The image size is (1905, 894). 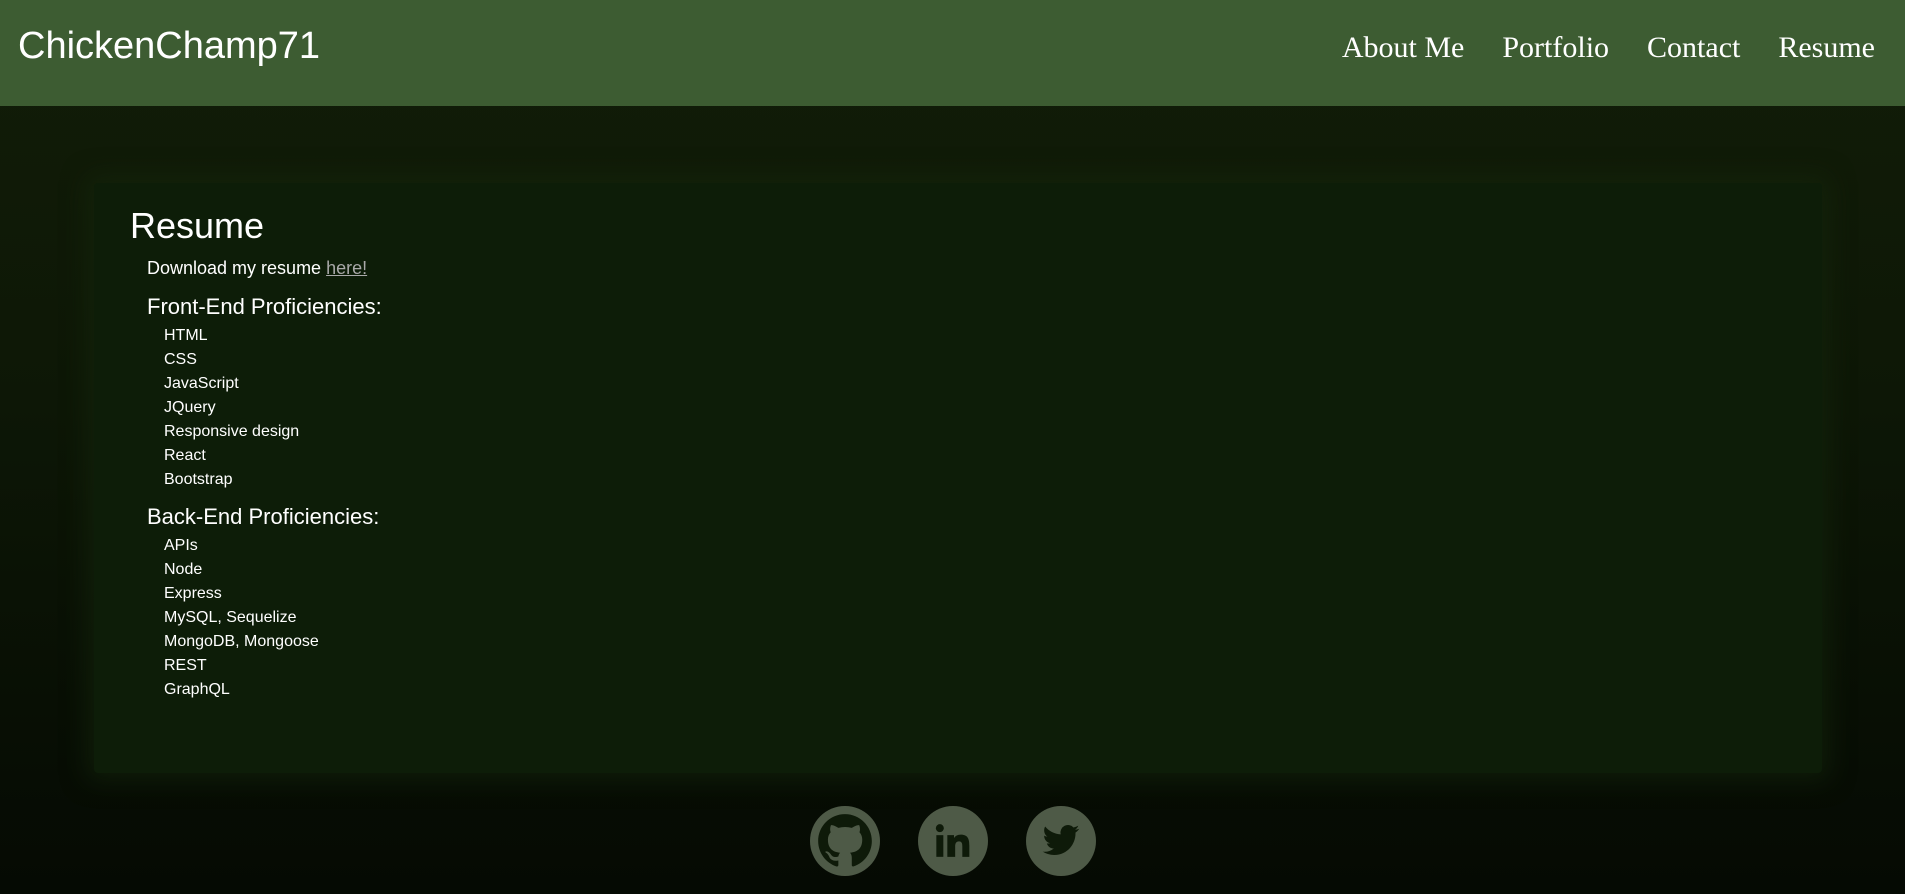 I want to click on social-links, so click(x=952, y=841).